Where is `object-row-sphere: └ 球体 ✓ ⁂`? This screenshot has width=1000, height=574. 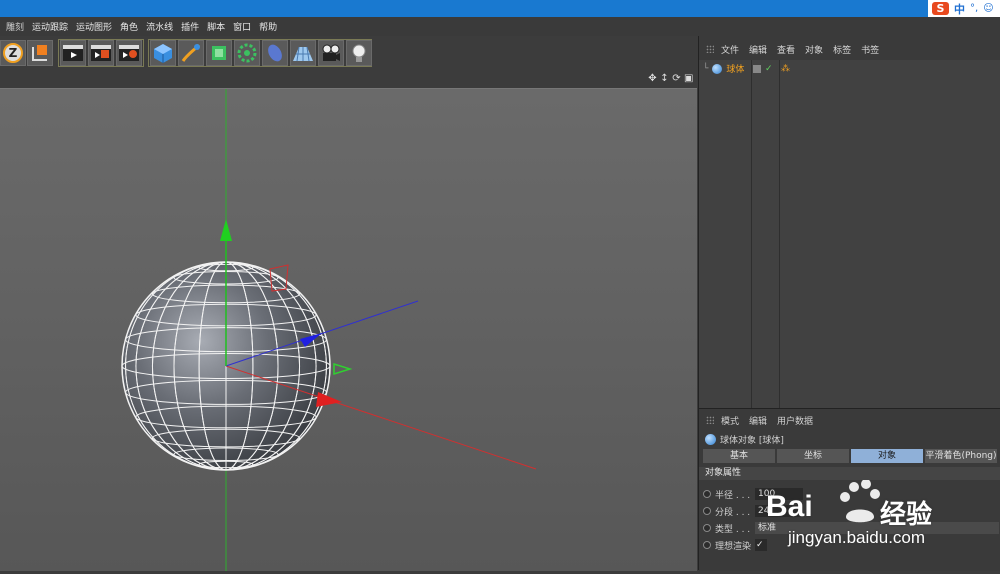
object-row-sphere: └ 球体 ✓ ⁂ is located at coordinates (746, 68).